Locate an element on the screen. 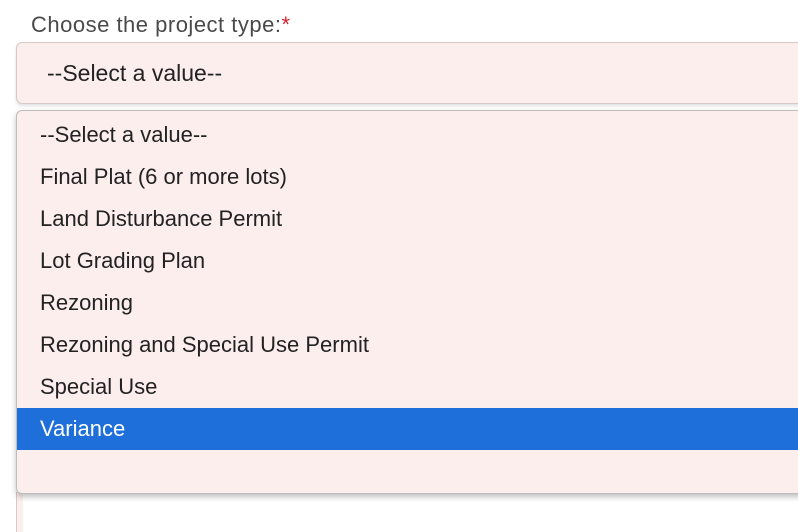  option-rezoning: Rezoning is located at coordinates (407, 303).